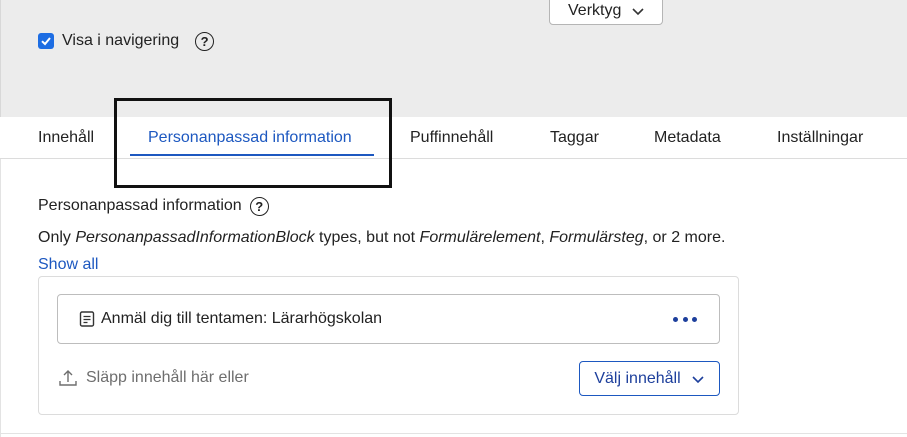 This screenshot has height=437, width=907. What do you see at coordinates (140, 205) in the screenshot?
I see `section-title-text: Personanpassad information` at bounding box center [140, 205].